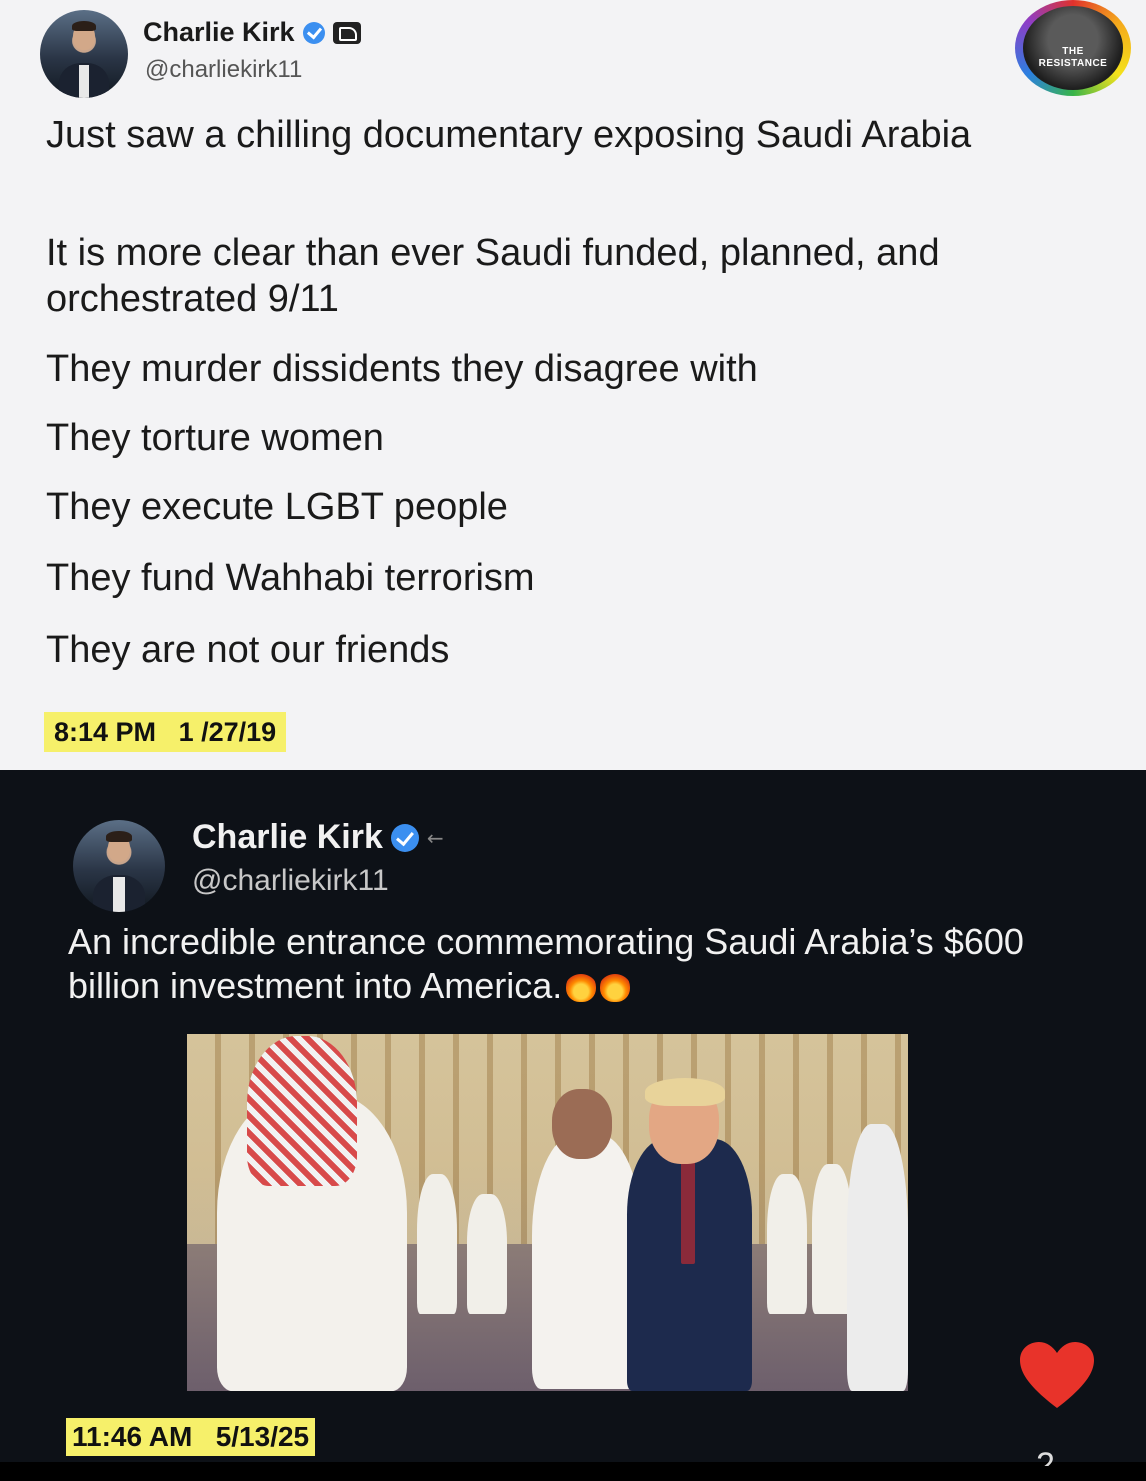 The image size is (1146, 1481). Describe the element at coordinates (132, 1436) in the screenshot. I see `tweet-time: 11:46 AM` at that location.